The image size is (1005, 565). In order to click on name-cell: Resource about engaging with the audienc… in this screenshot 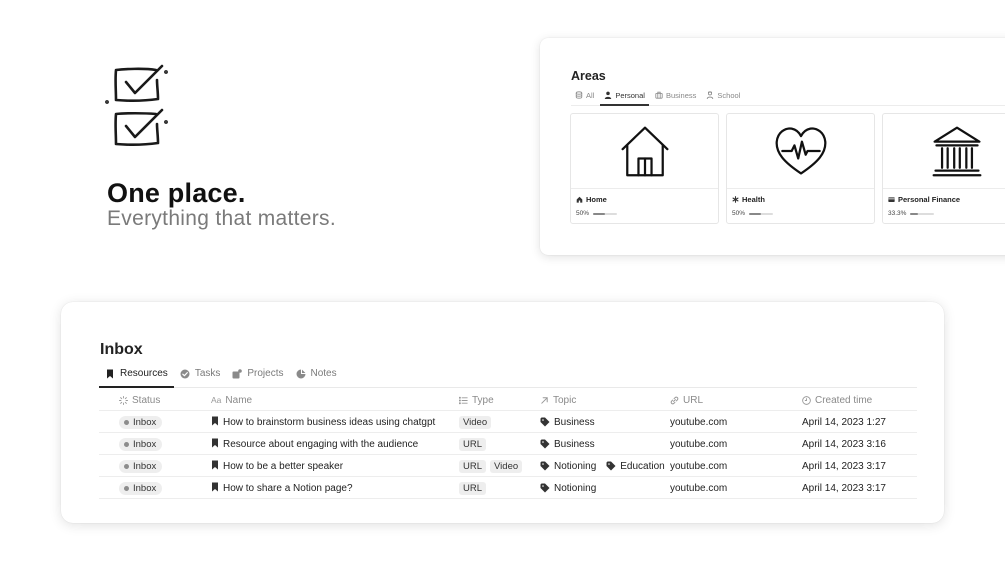, I will do `click(314, 444)`.